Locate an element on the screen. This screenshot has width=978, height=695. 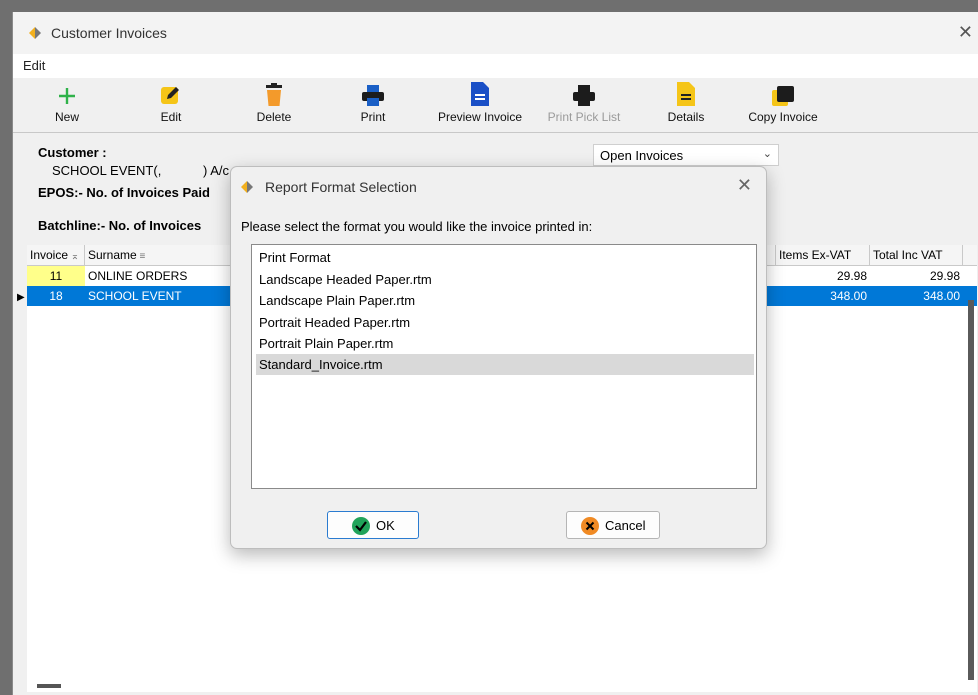
invoice-filter-select: Open Invoices ⌄ is located at coordinates (686, 155).